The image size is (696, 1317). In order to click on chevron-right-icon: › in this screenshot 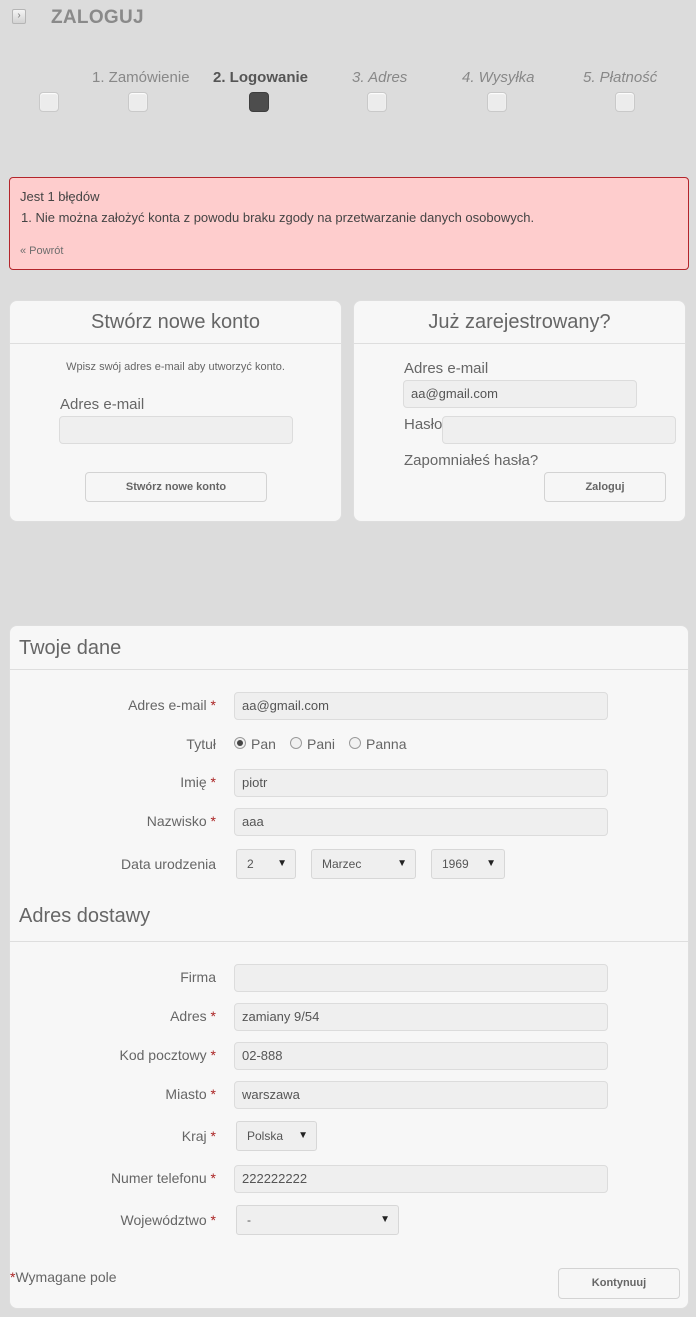, I will do `click(19, 15)`.